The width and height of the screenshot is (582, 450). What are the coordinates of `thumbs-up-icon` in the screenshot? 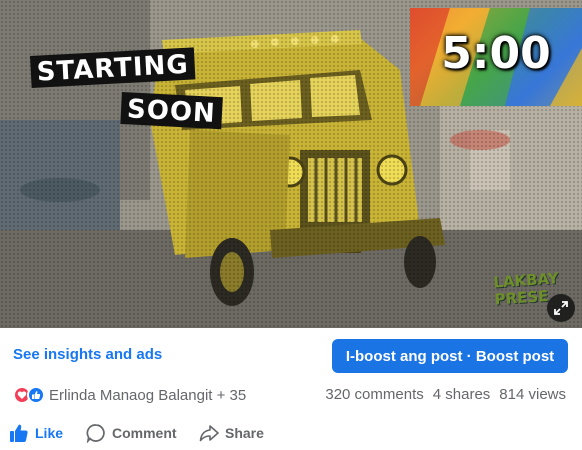 It's located at (19, 433).